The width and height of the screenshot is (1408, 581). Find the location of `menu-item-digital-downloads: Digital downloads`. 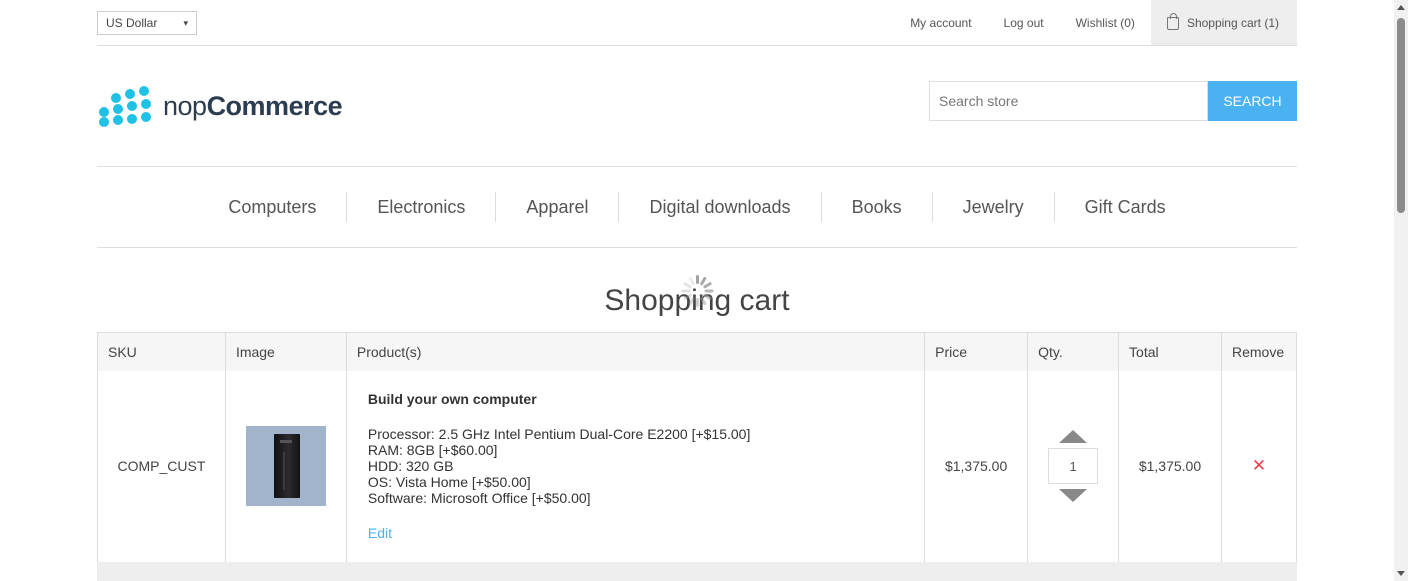

menu-item-digital-downloads: Digital downloads is located at coordinates (719, 207).